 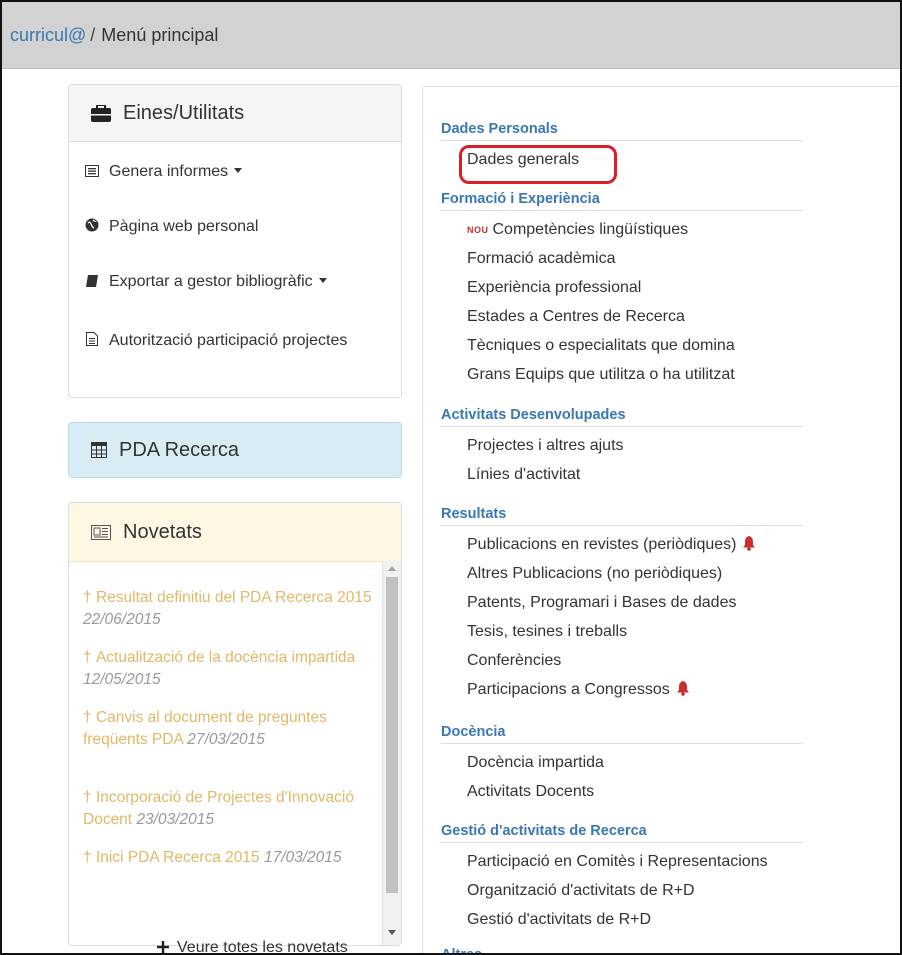 What do you see at coordinates (392, 932) in the screenshot?
I see `scroll-down-arrow-icon` at bounding box center [392, 932].